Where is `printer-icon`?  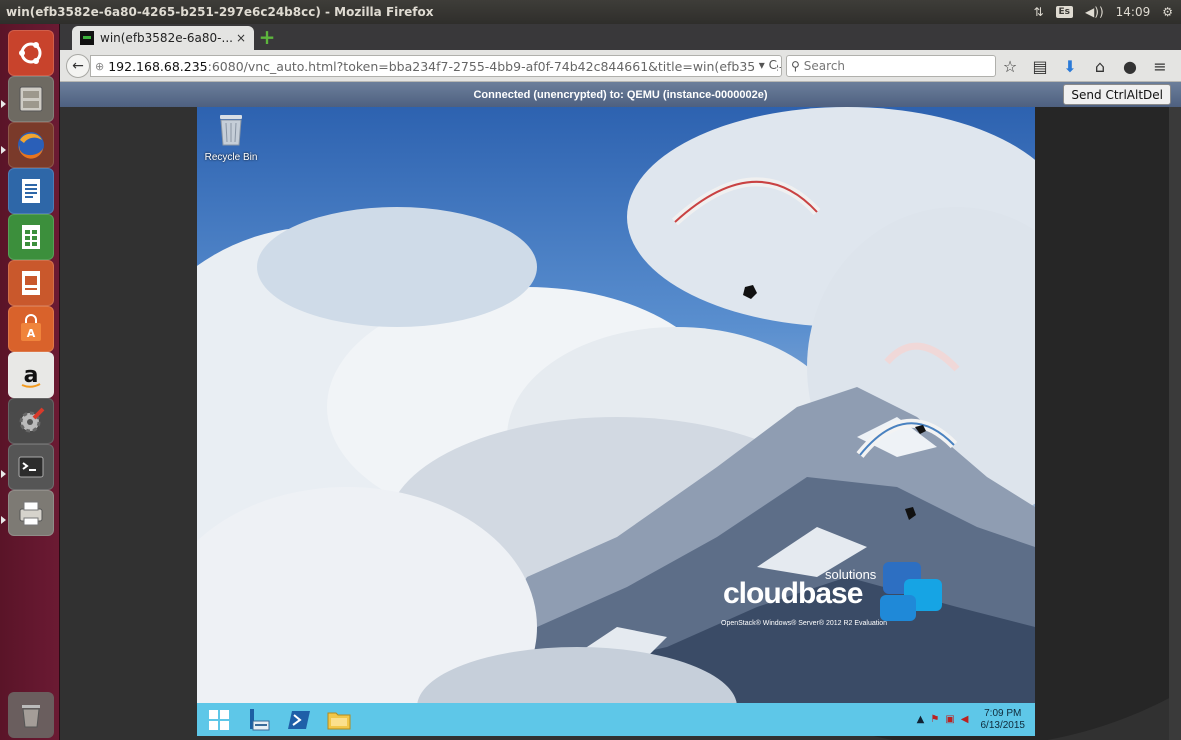
printer-icon is located at coordinates (31, 513).